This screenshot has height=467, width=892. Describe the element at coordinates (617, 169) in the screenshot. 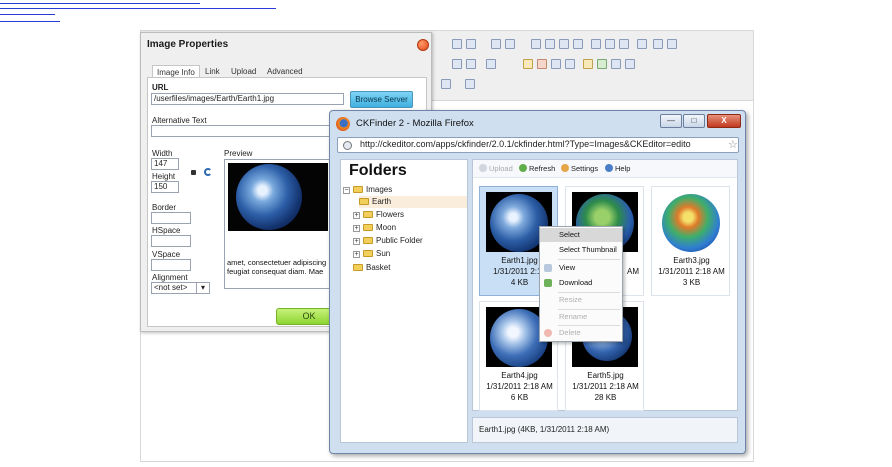

I see `help-button: Help` at that location.